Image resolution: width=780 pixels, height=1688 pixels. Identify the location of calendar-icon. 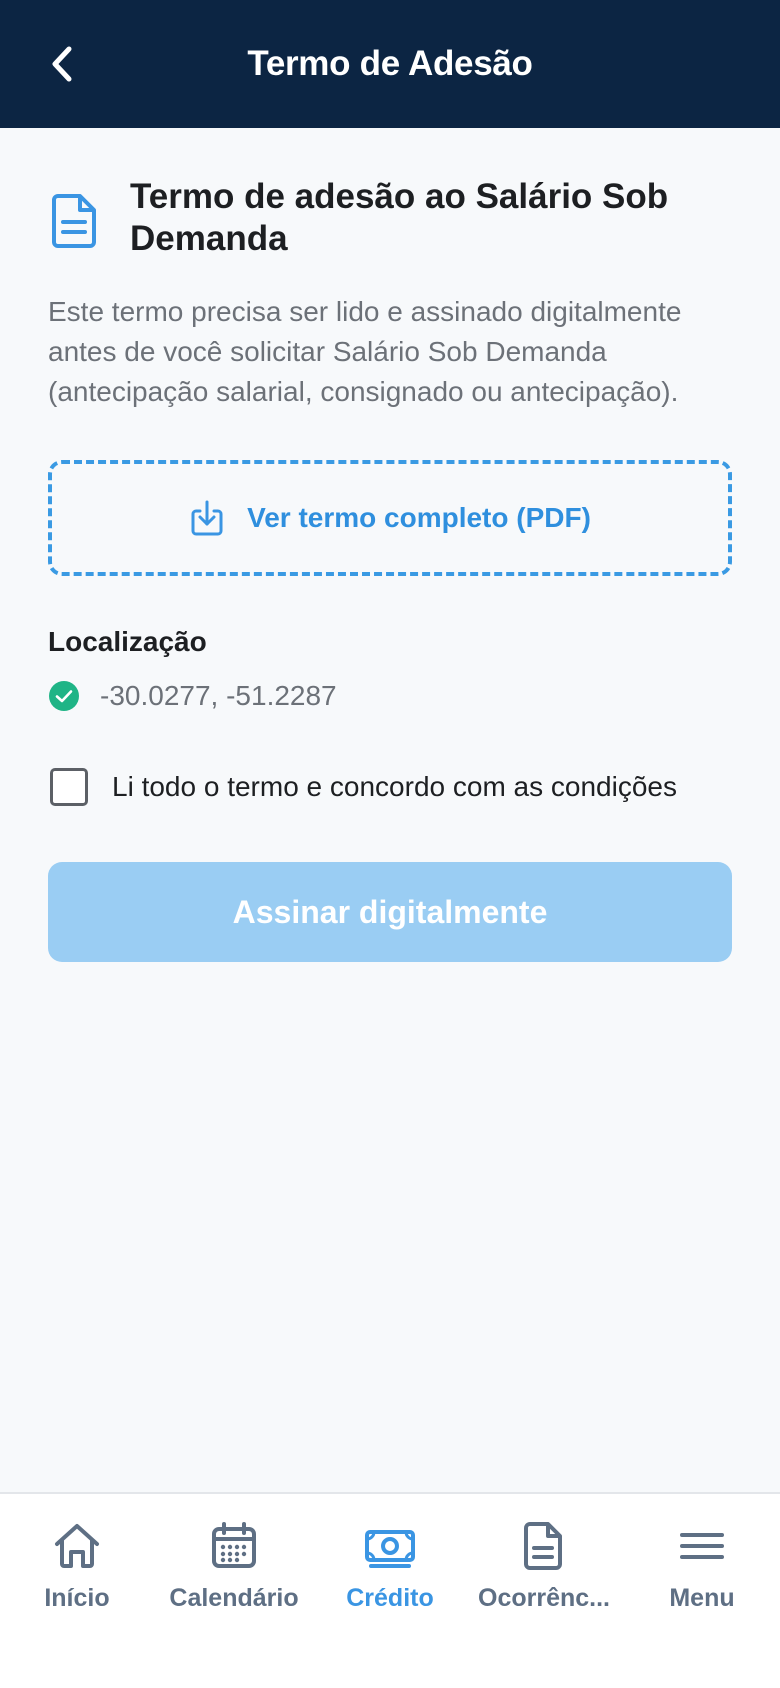
(234, 1545).